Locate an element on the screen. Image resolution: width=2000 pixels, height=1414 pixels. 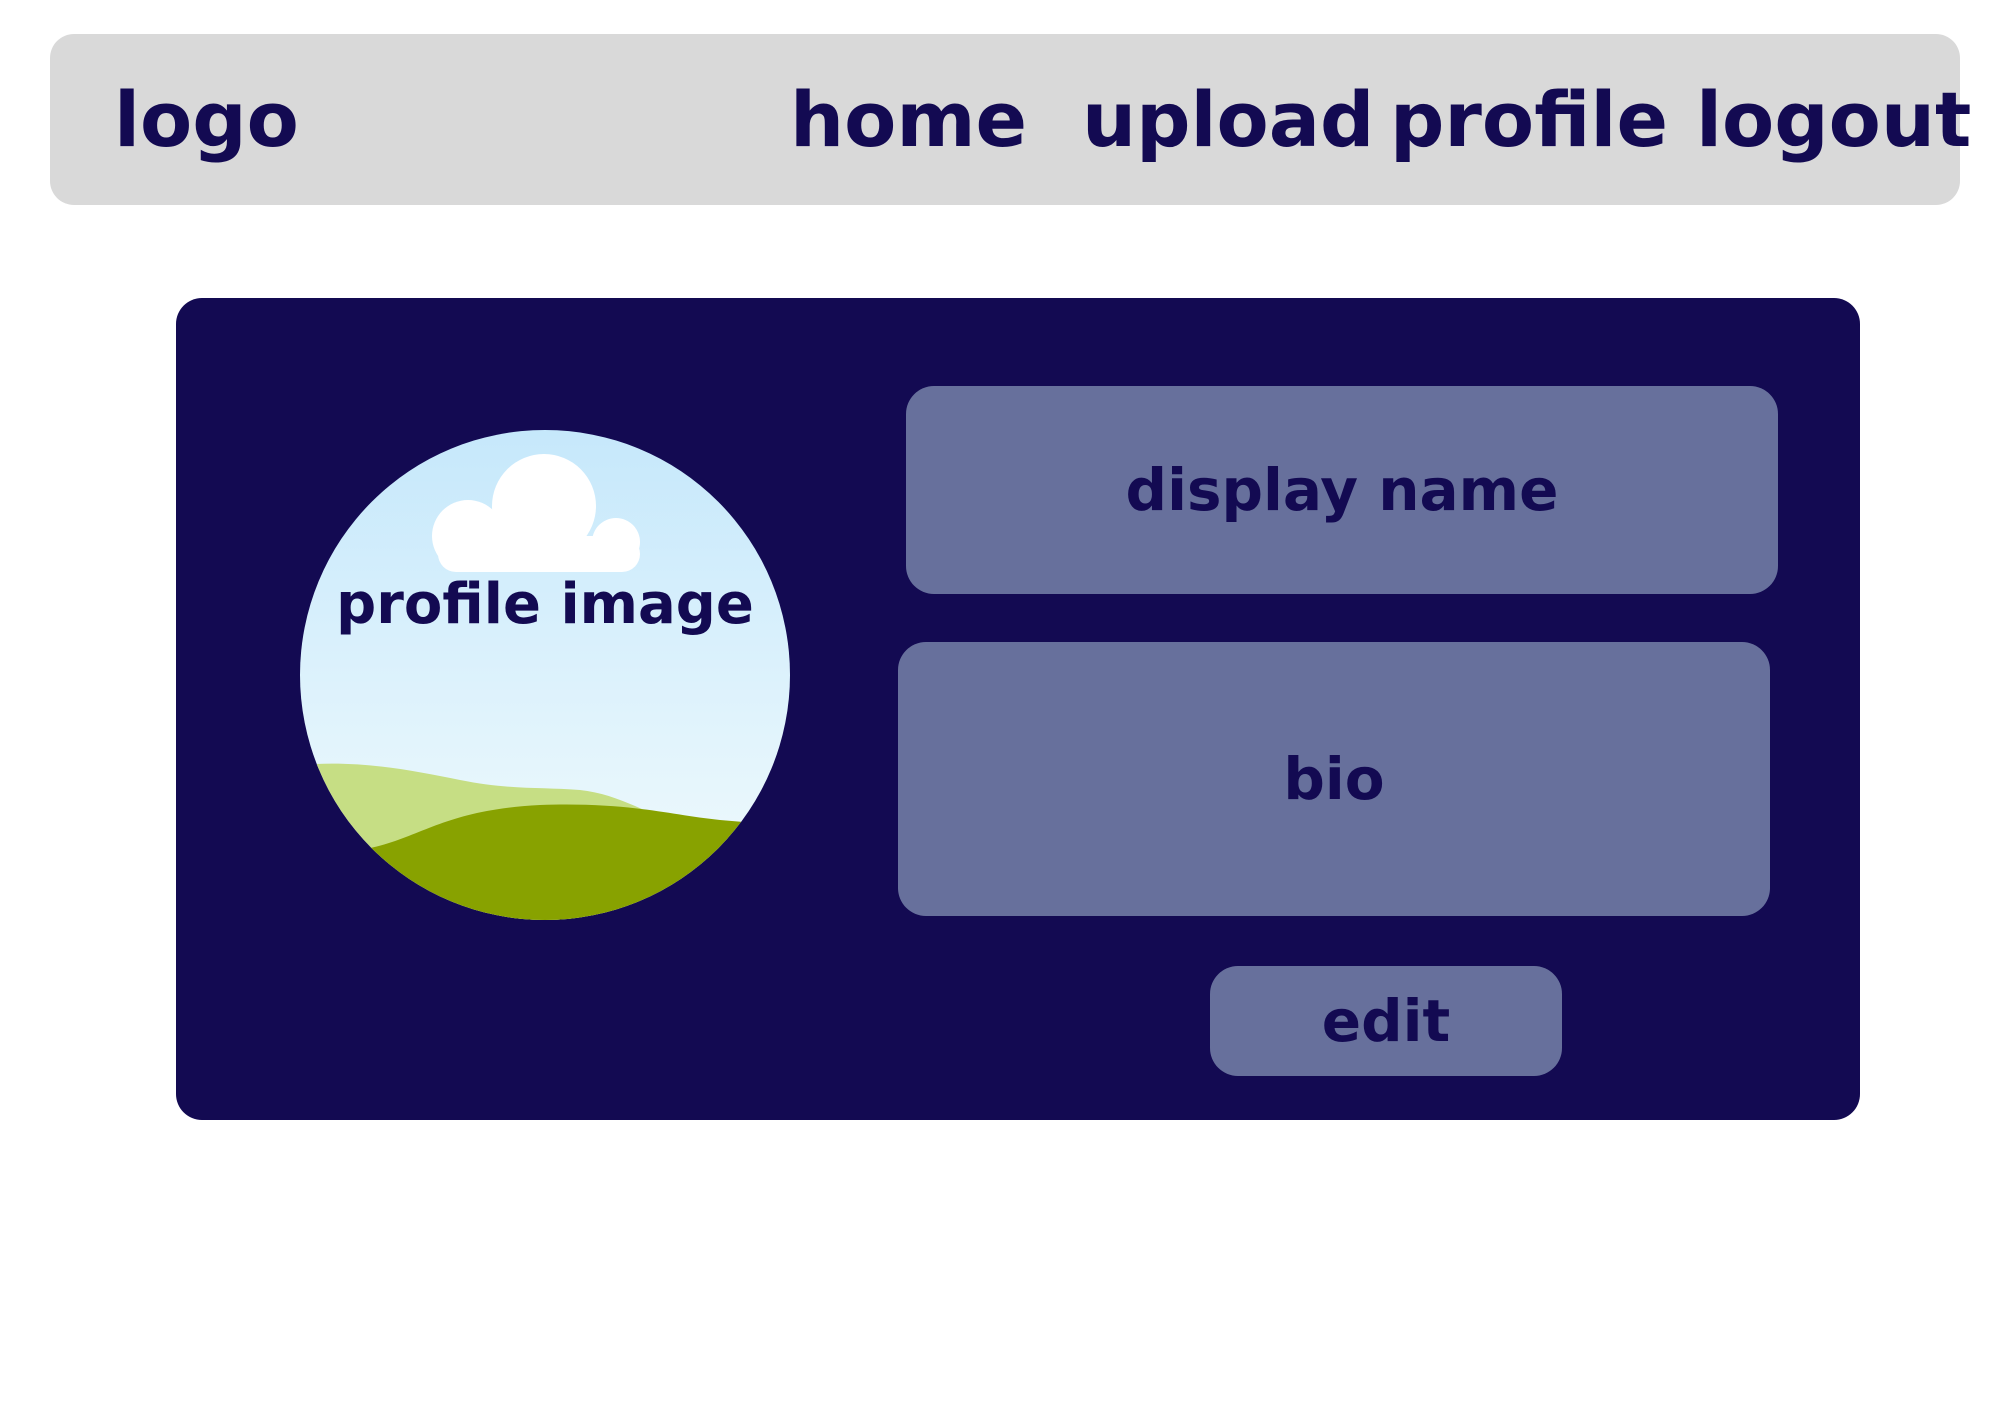
profile-image: profile image is located at coordinates (545, 675).